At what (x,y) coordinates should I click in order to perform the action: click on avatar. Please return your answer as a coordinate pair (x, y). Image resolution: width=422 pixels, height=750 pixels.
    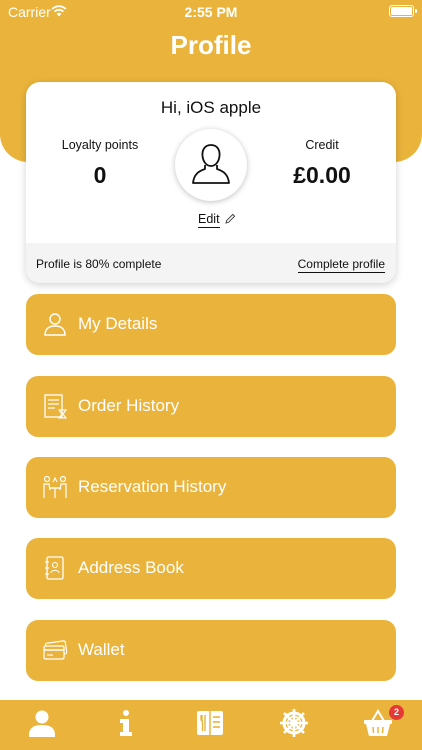
    Looking at the image, I should click on (211, 165).